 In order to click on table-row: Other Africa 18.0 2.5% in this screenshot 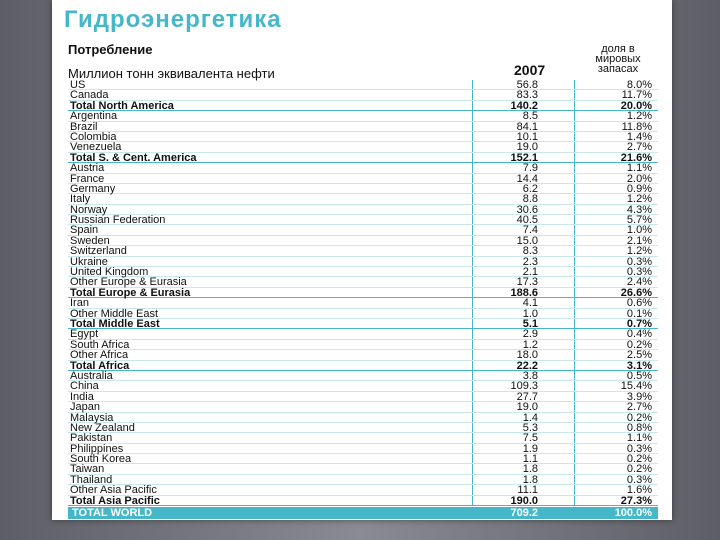, I will do `click(363, 355)`.